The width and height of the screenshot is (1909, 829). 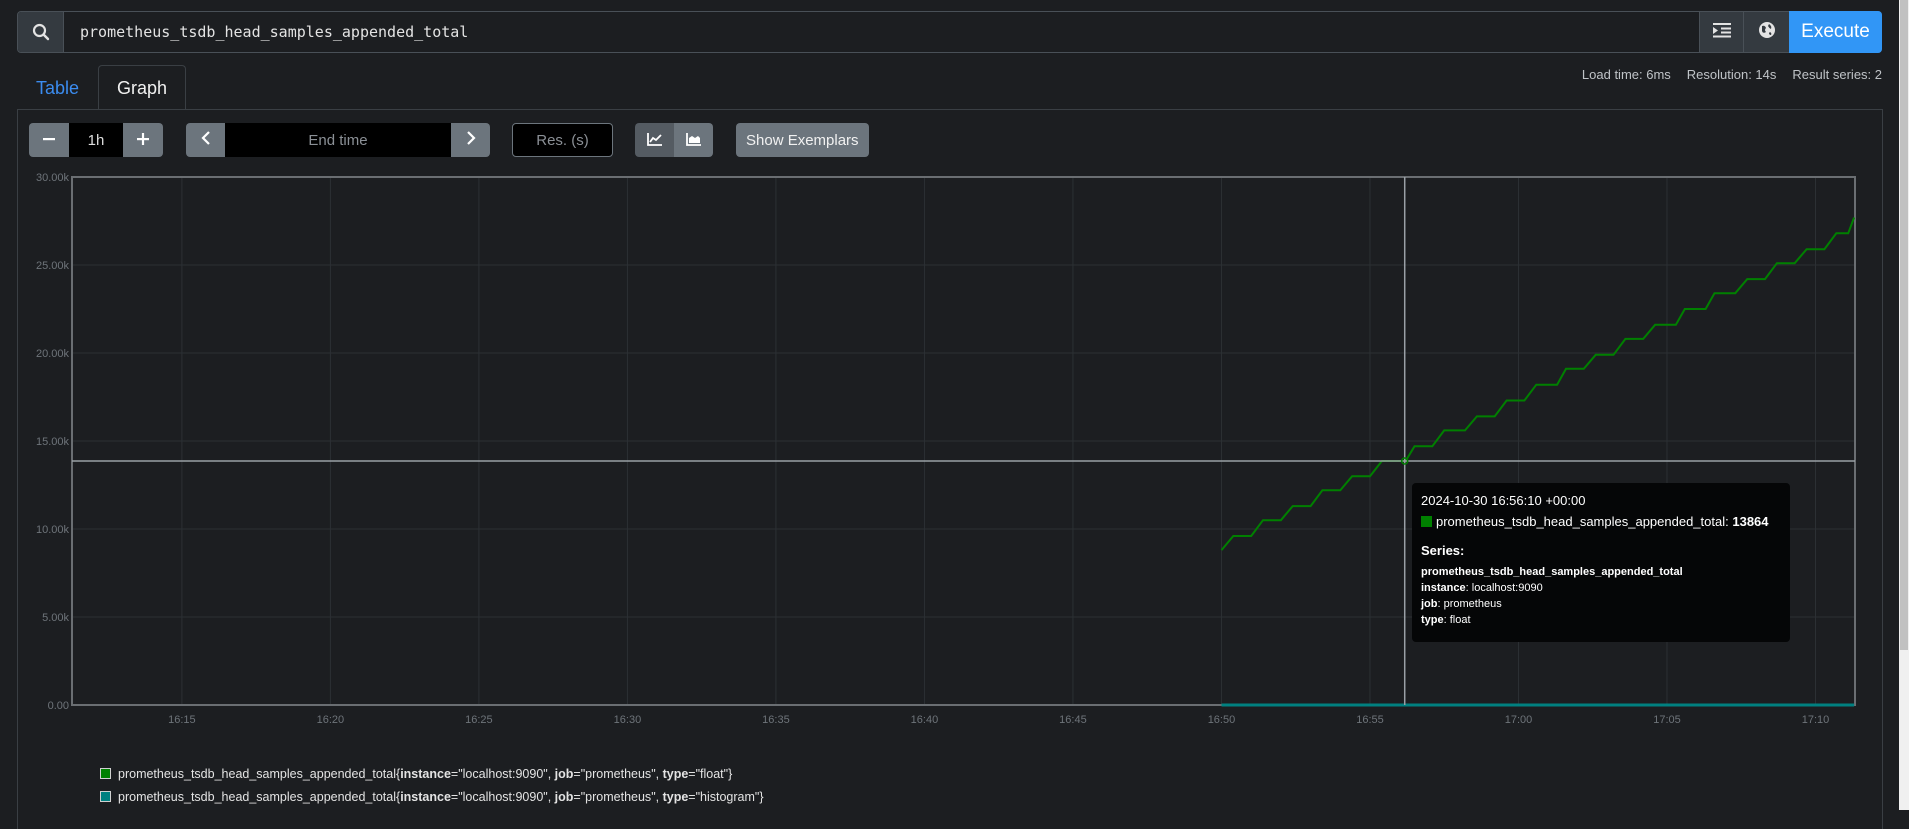 I want to click on x-tick-label: 16:45, so click(x=1073, y=720).